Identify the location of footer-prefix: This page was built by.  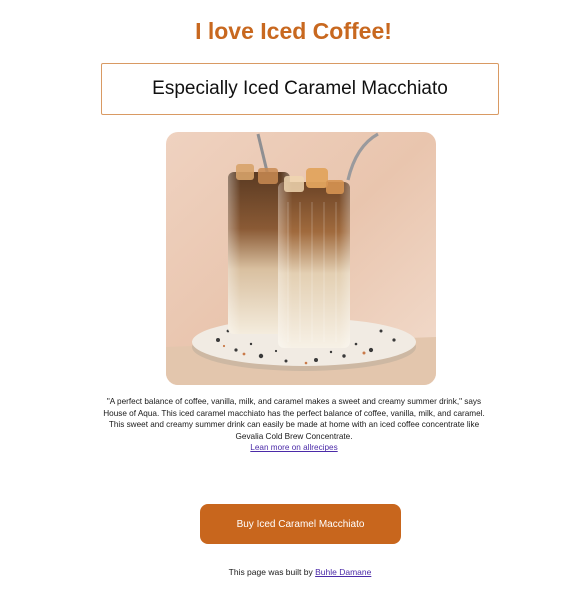
(272, 572).